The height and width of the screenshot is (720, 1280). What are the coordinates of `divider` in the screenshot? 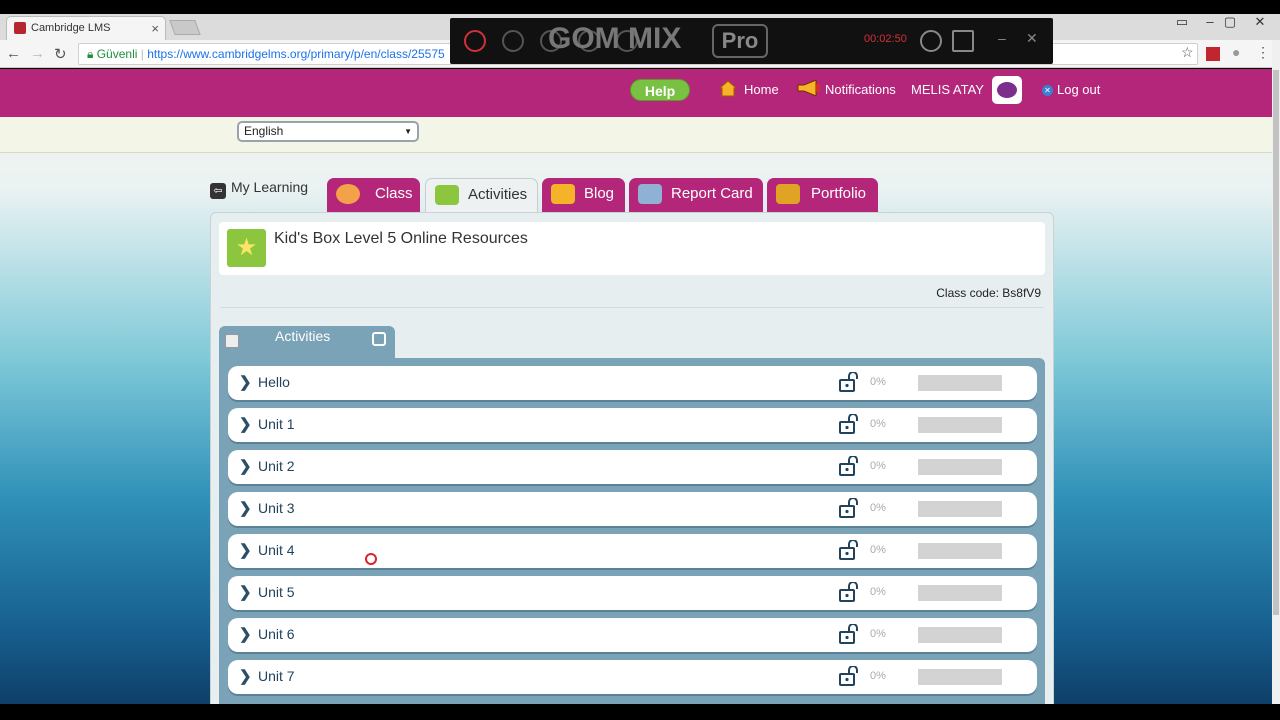 It's located at (632, 307).